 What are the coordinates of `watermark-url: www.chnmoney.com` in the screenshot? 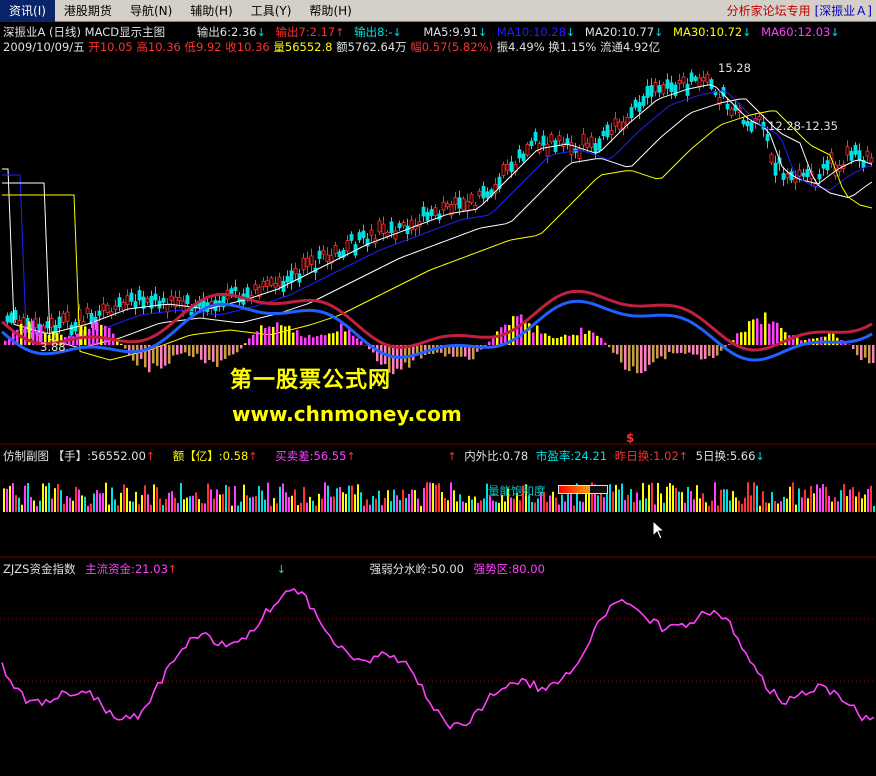 It's located at (347, 414).